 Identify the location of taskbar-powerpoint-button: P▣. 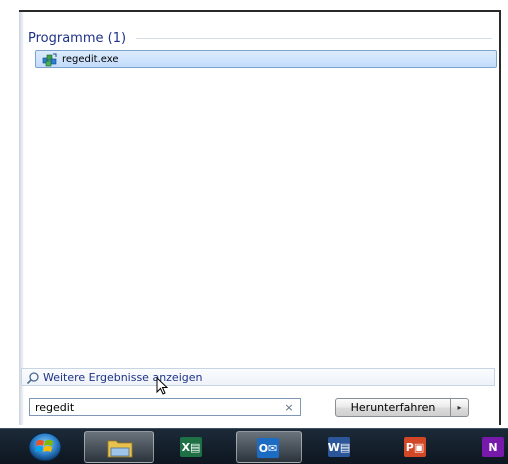
(420, 447).